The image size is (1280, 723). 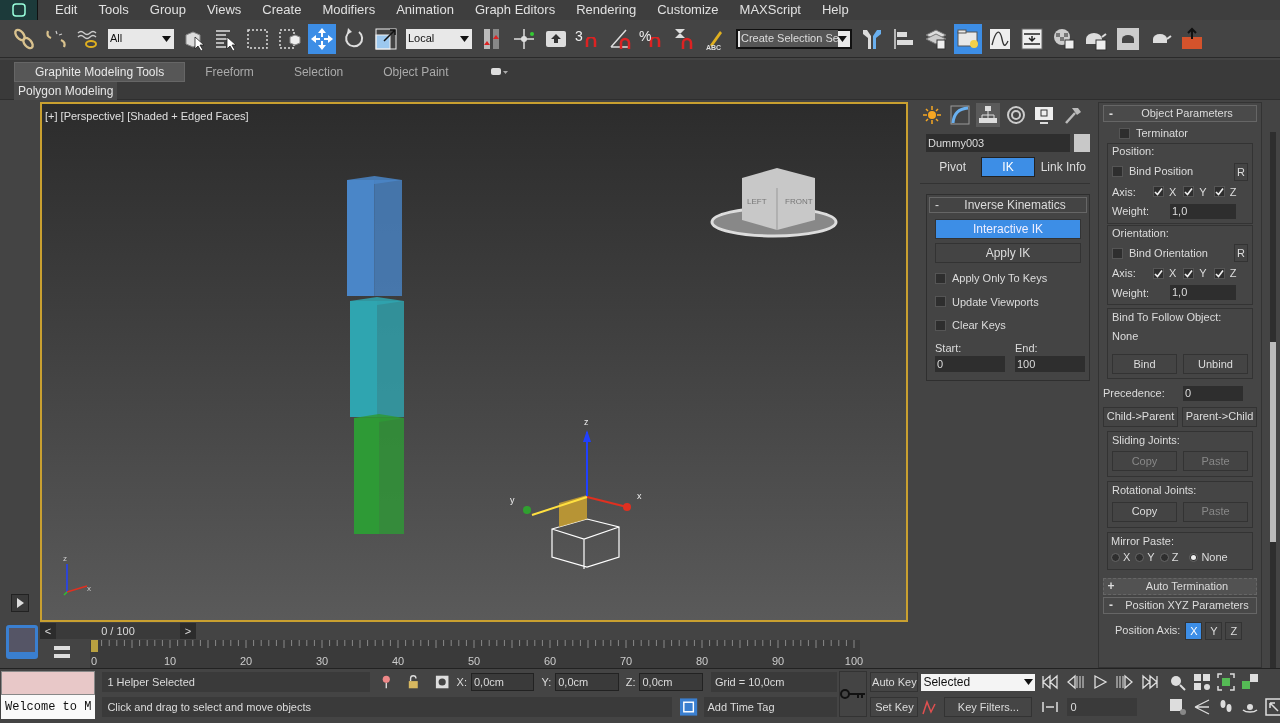 I want to click on menu-item: Help, so click(x=835, y=10).